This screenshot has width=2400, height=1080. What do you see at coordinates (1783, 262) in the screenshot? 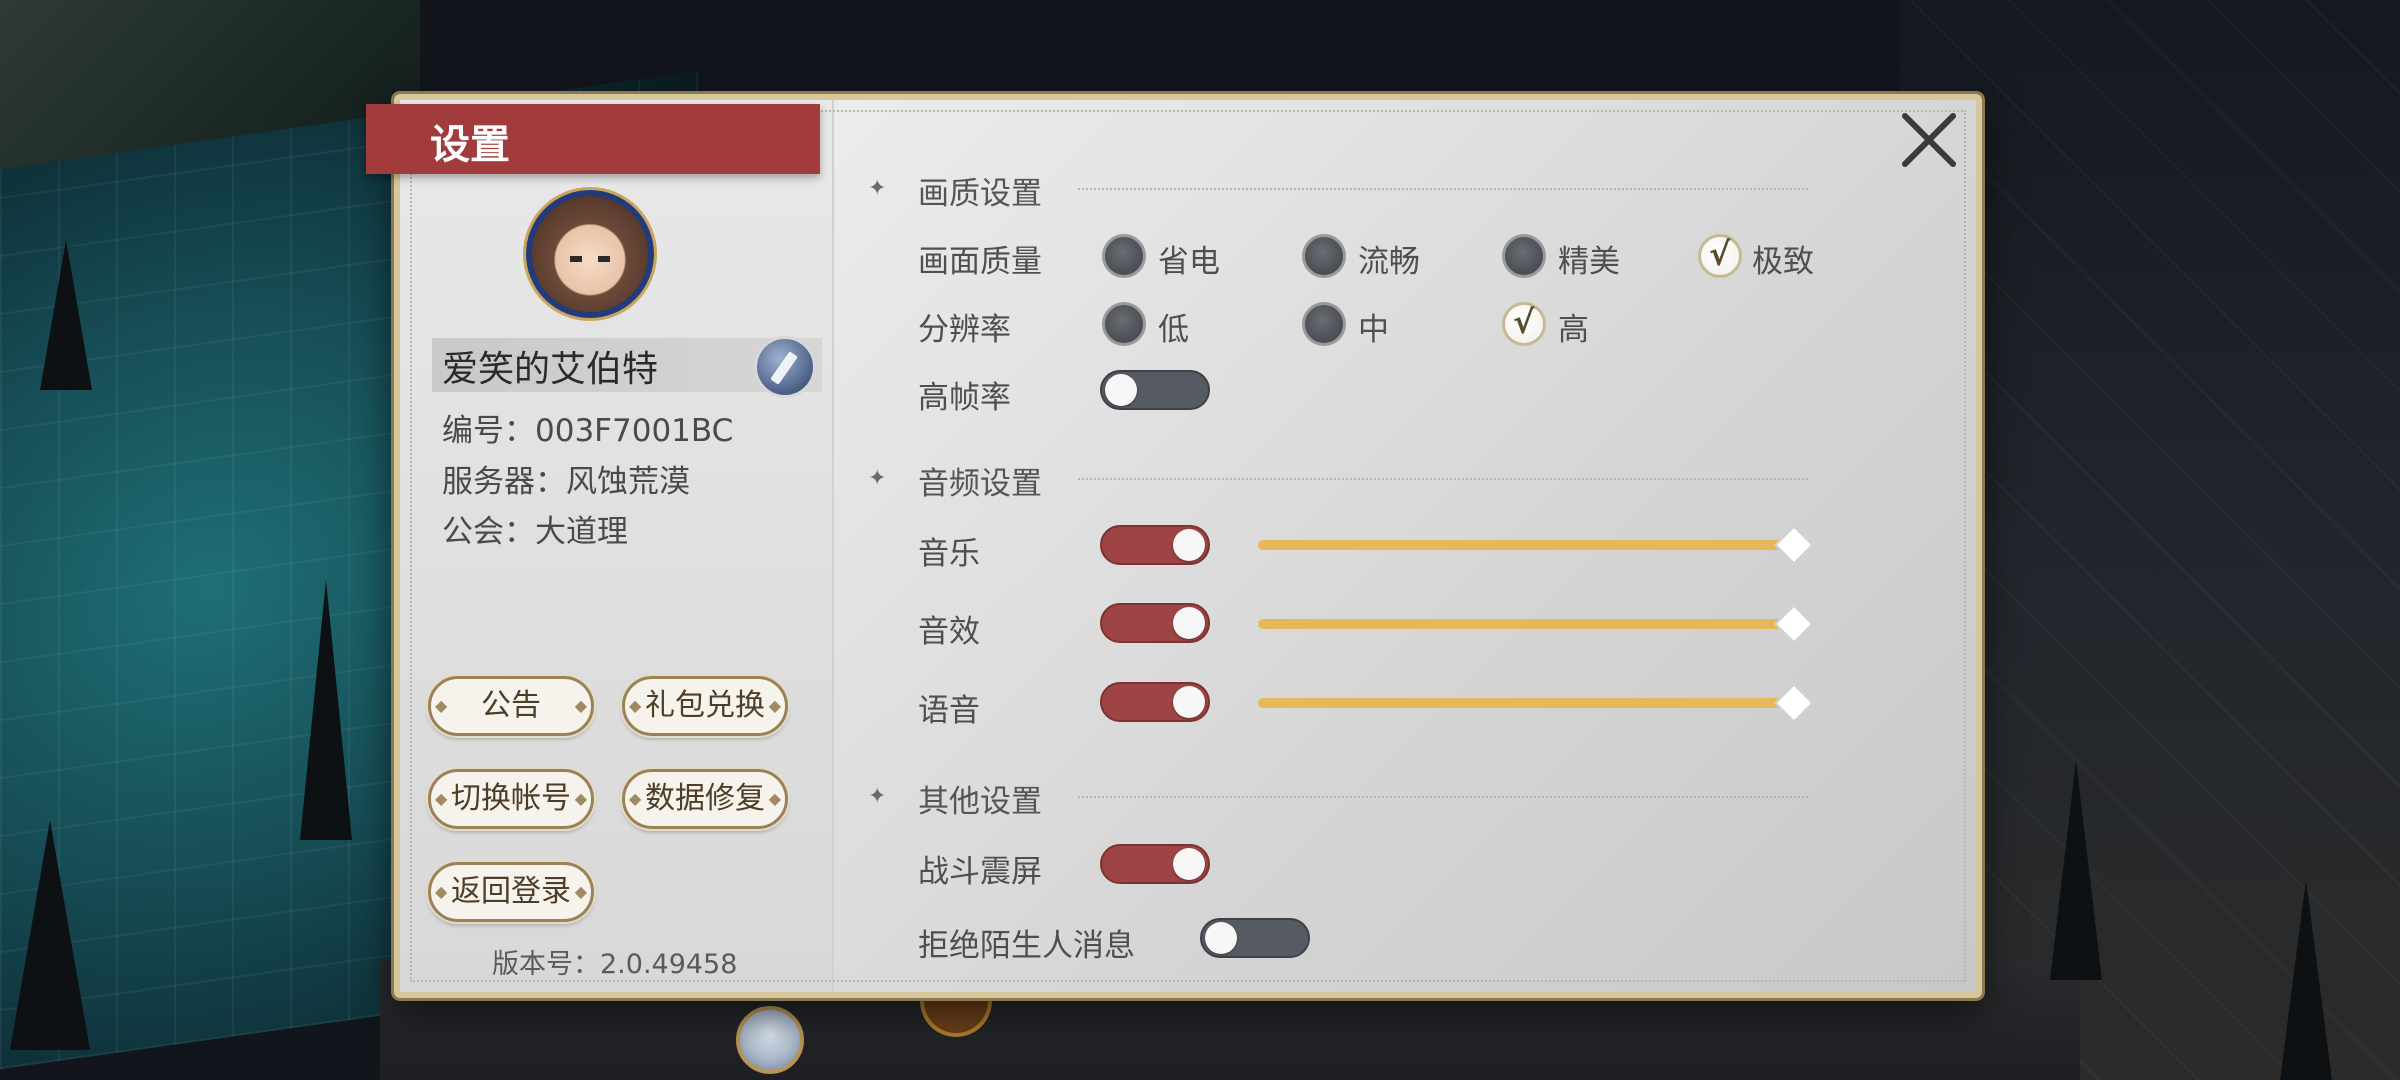
I see `quality-option-label: 极致` at bounding box center [1783, 262].